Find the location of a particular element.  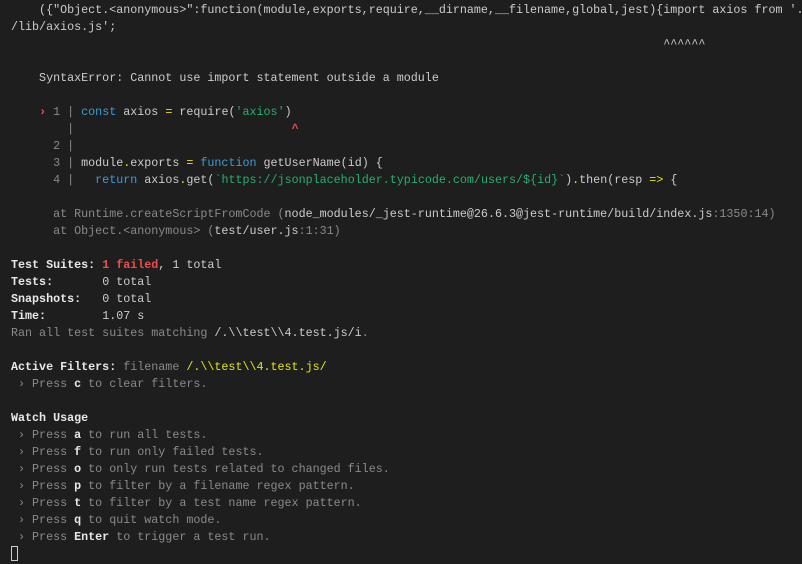

terminal-line: › Press c to clear filters. is located at coordinates (406, 384).